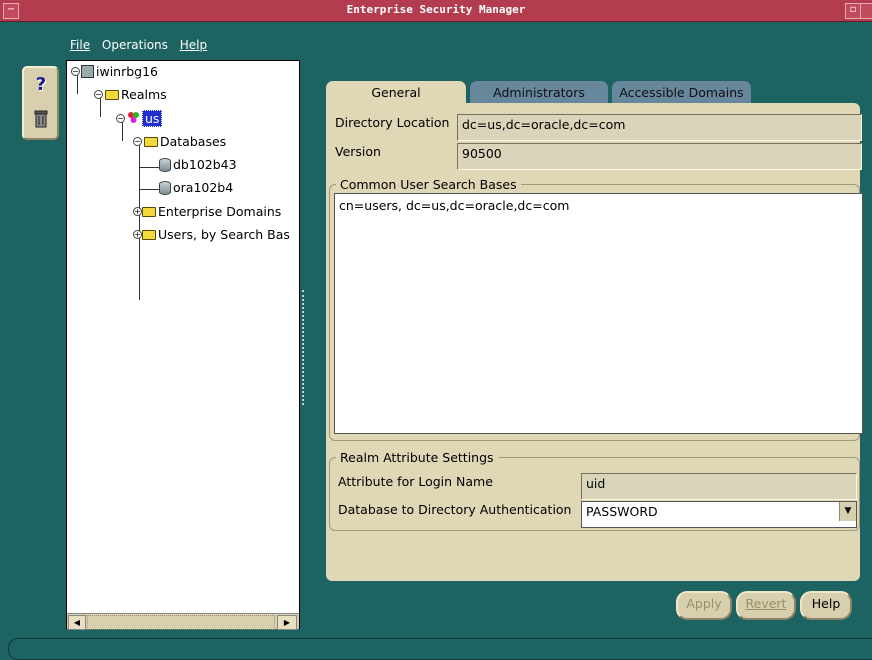 The width and height of the screenshot is (872, 660). Describe the element at coordinates (417, 457) in the screenshot. I see `realm-attribute-legend: Realm Attribute Settings` at that location.